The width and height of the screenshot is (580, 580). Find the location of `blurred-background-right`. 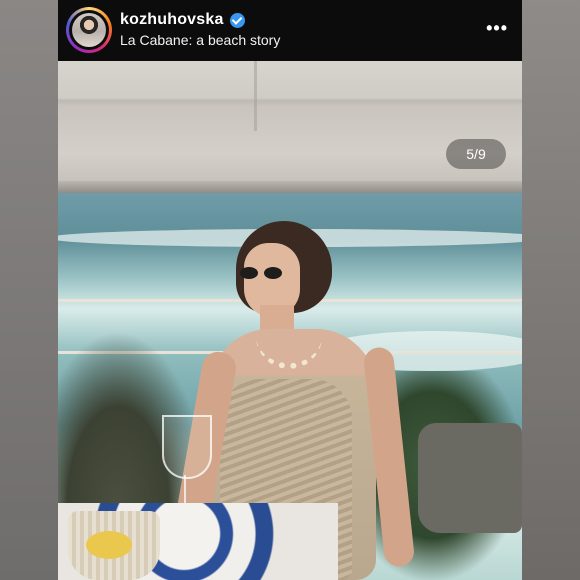

blurred-background-right is located at coordinates (551, 290).